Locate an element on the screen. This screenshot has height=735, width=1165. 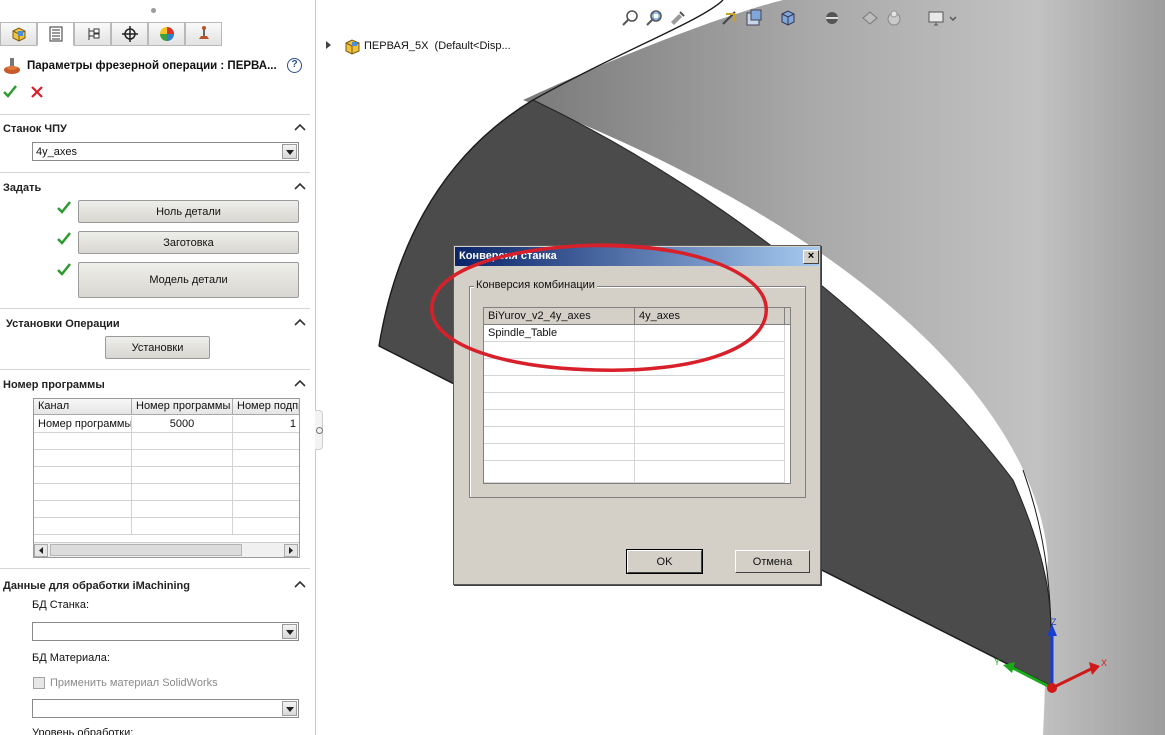
feature-manager-icon is located at coordinates (18, 34).